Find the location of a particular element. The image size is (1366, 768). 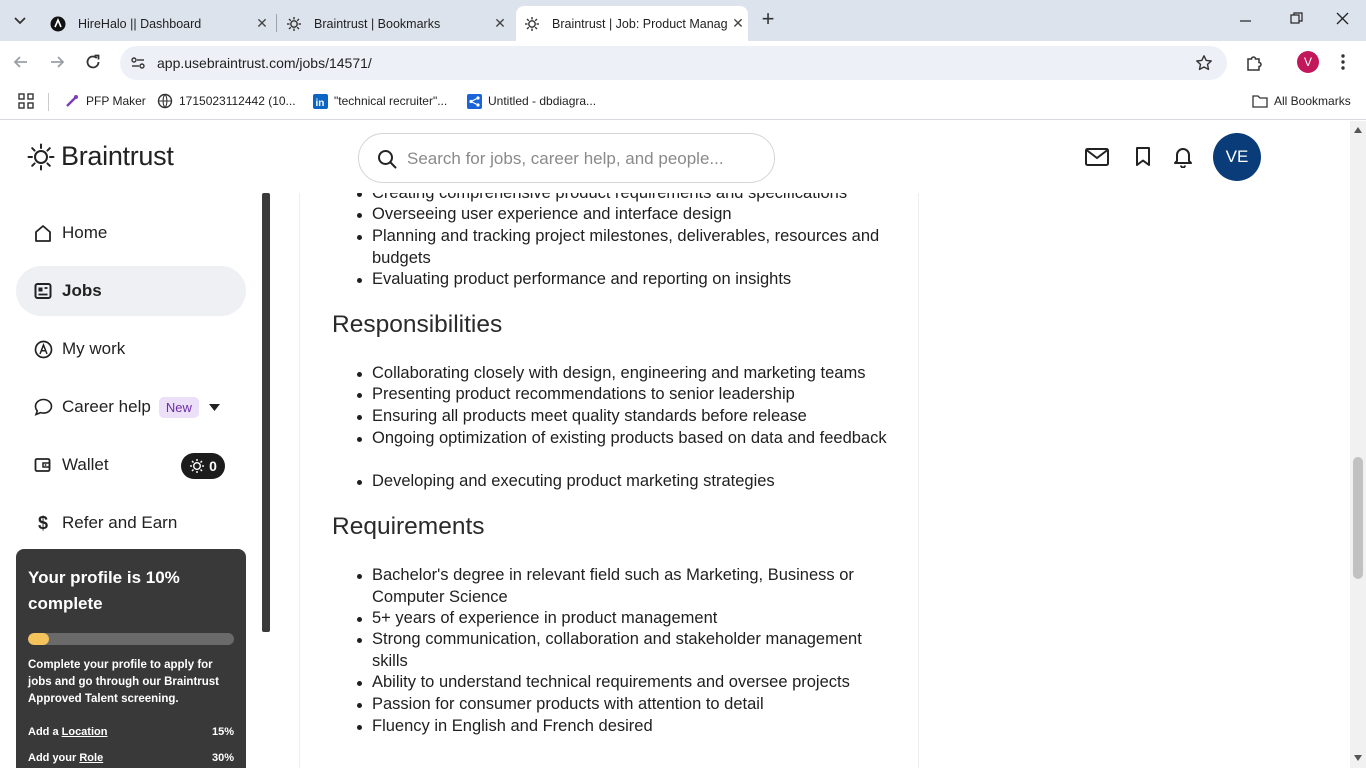

tab-braintrust-bookmarks: Braintrust | Bookmarks ✕ is located at coordinates (394, 23).